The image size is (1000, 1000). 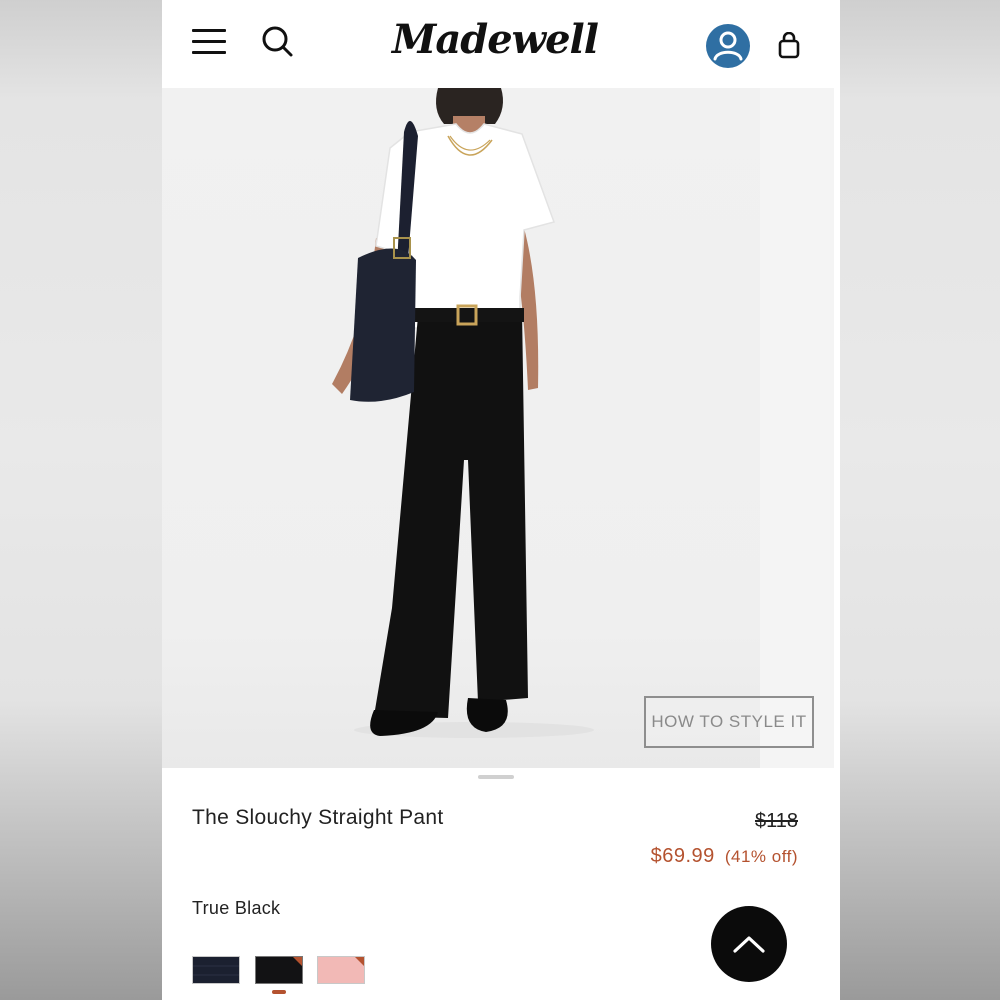 What do you see at coordinates (496, 777) in the screenshot?
I see `sheet-drag-handle` at bounding box center [496, 777].